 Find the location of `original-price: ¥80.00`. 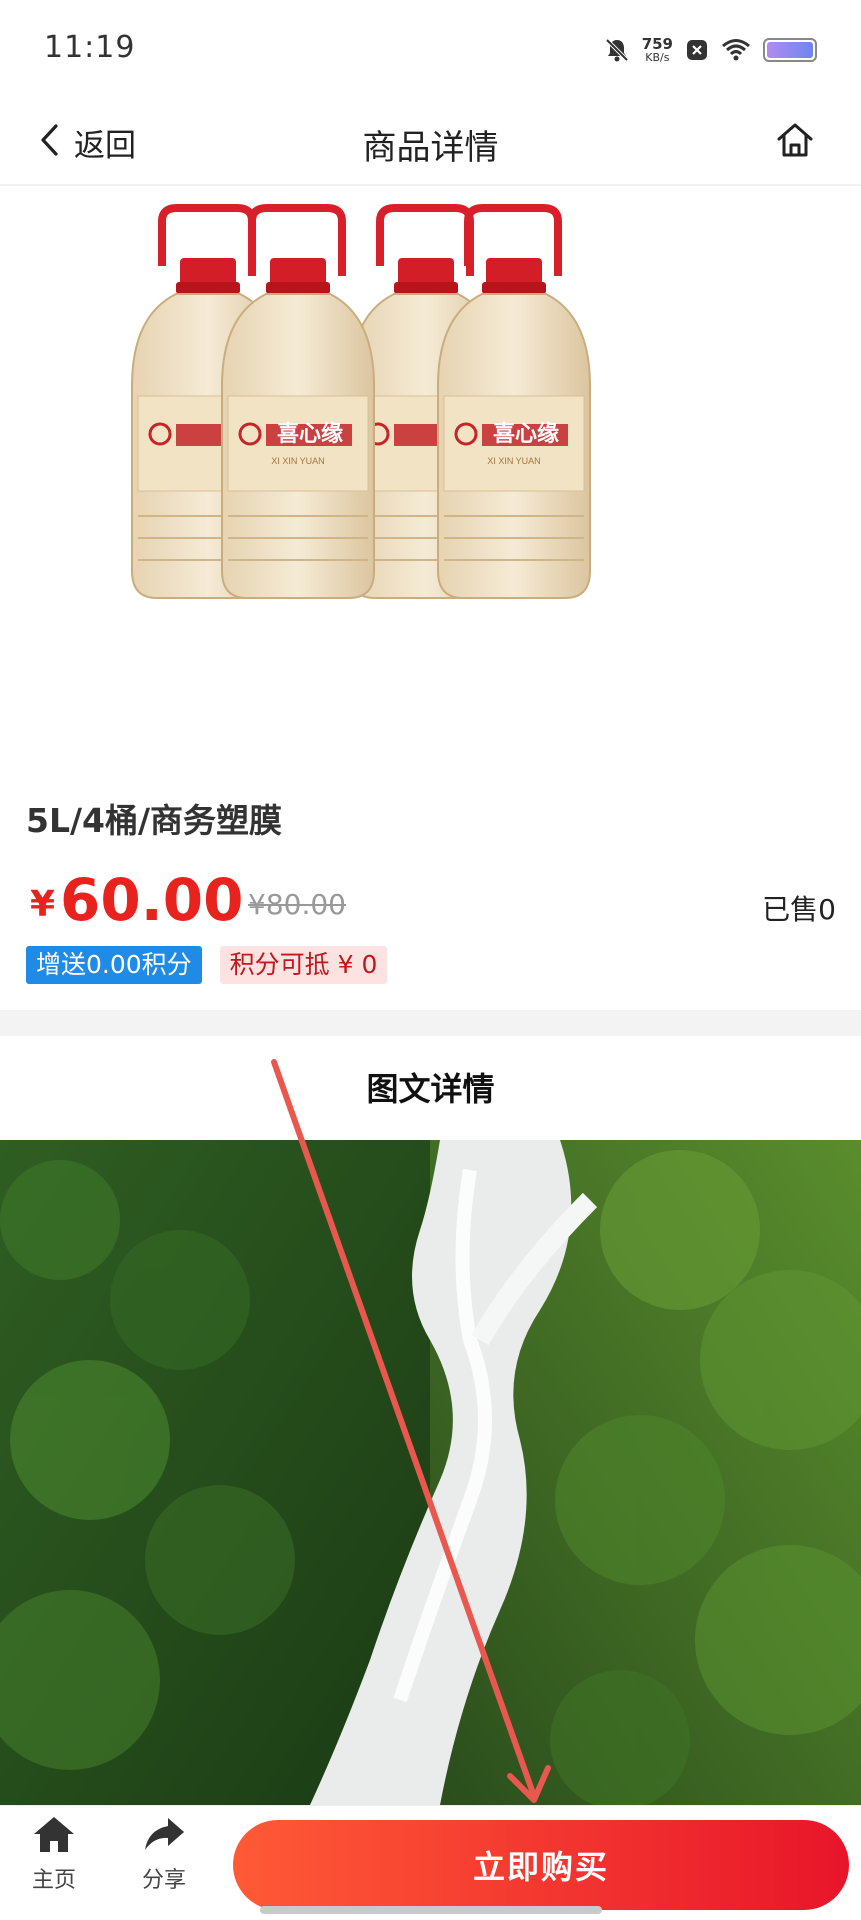

original-price: ¥80.00 is located at coordinates (297, 904).